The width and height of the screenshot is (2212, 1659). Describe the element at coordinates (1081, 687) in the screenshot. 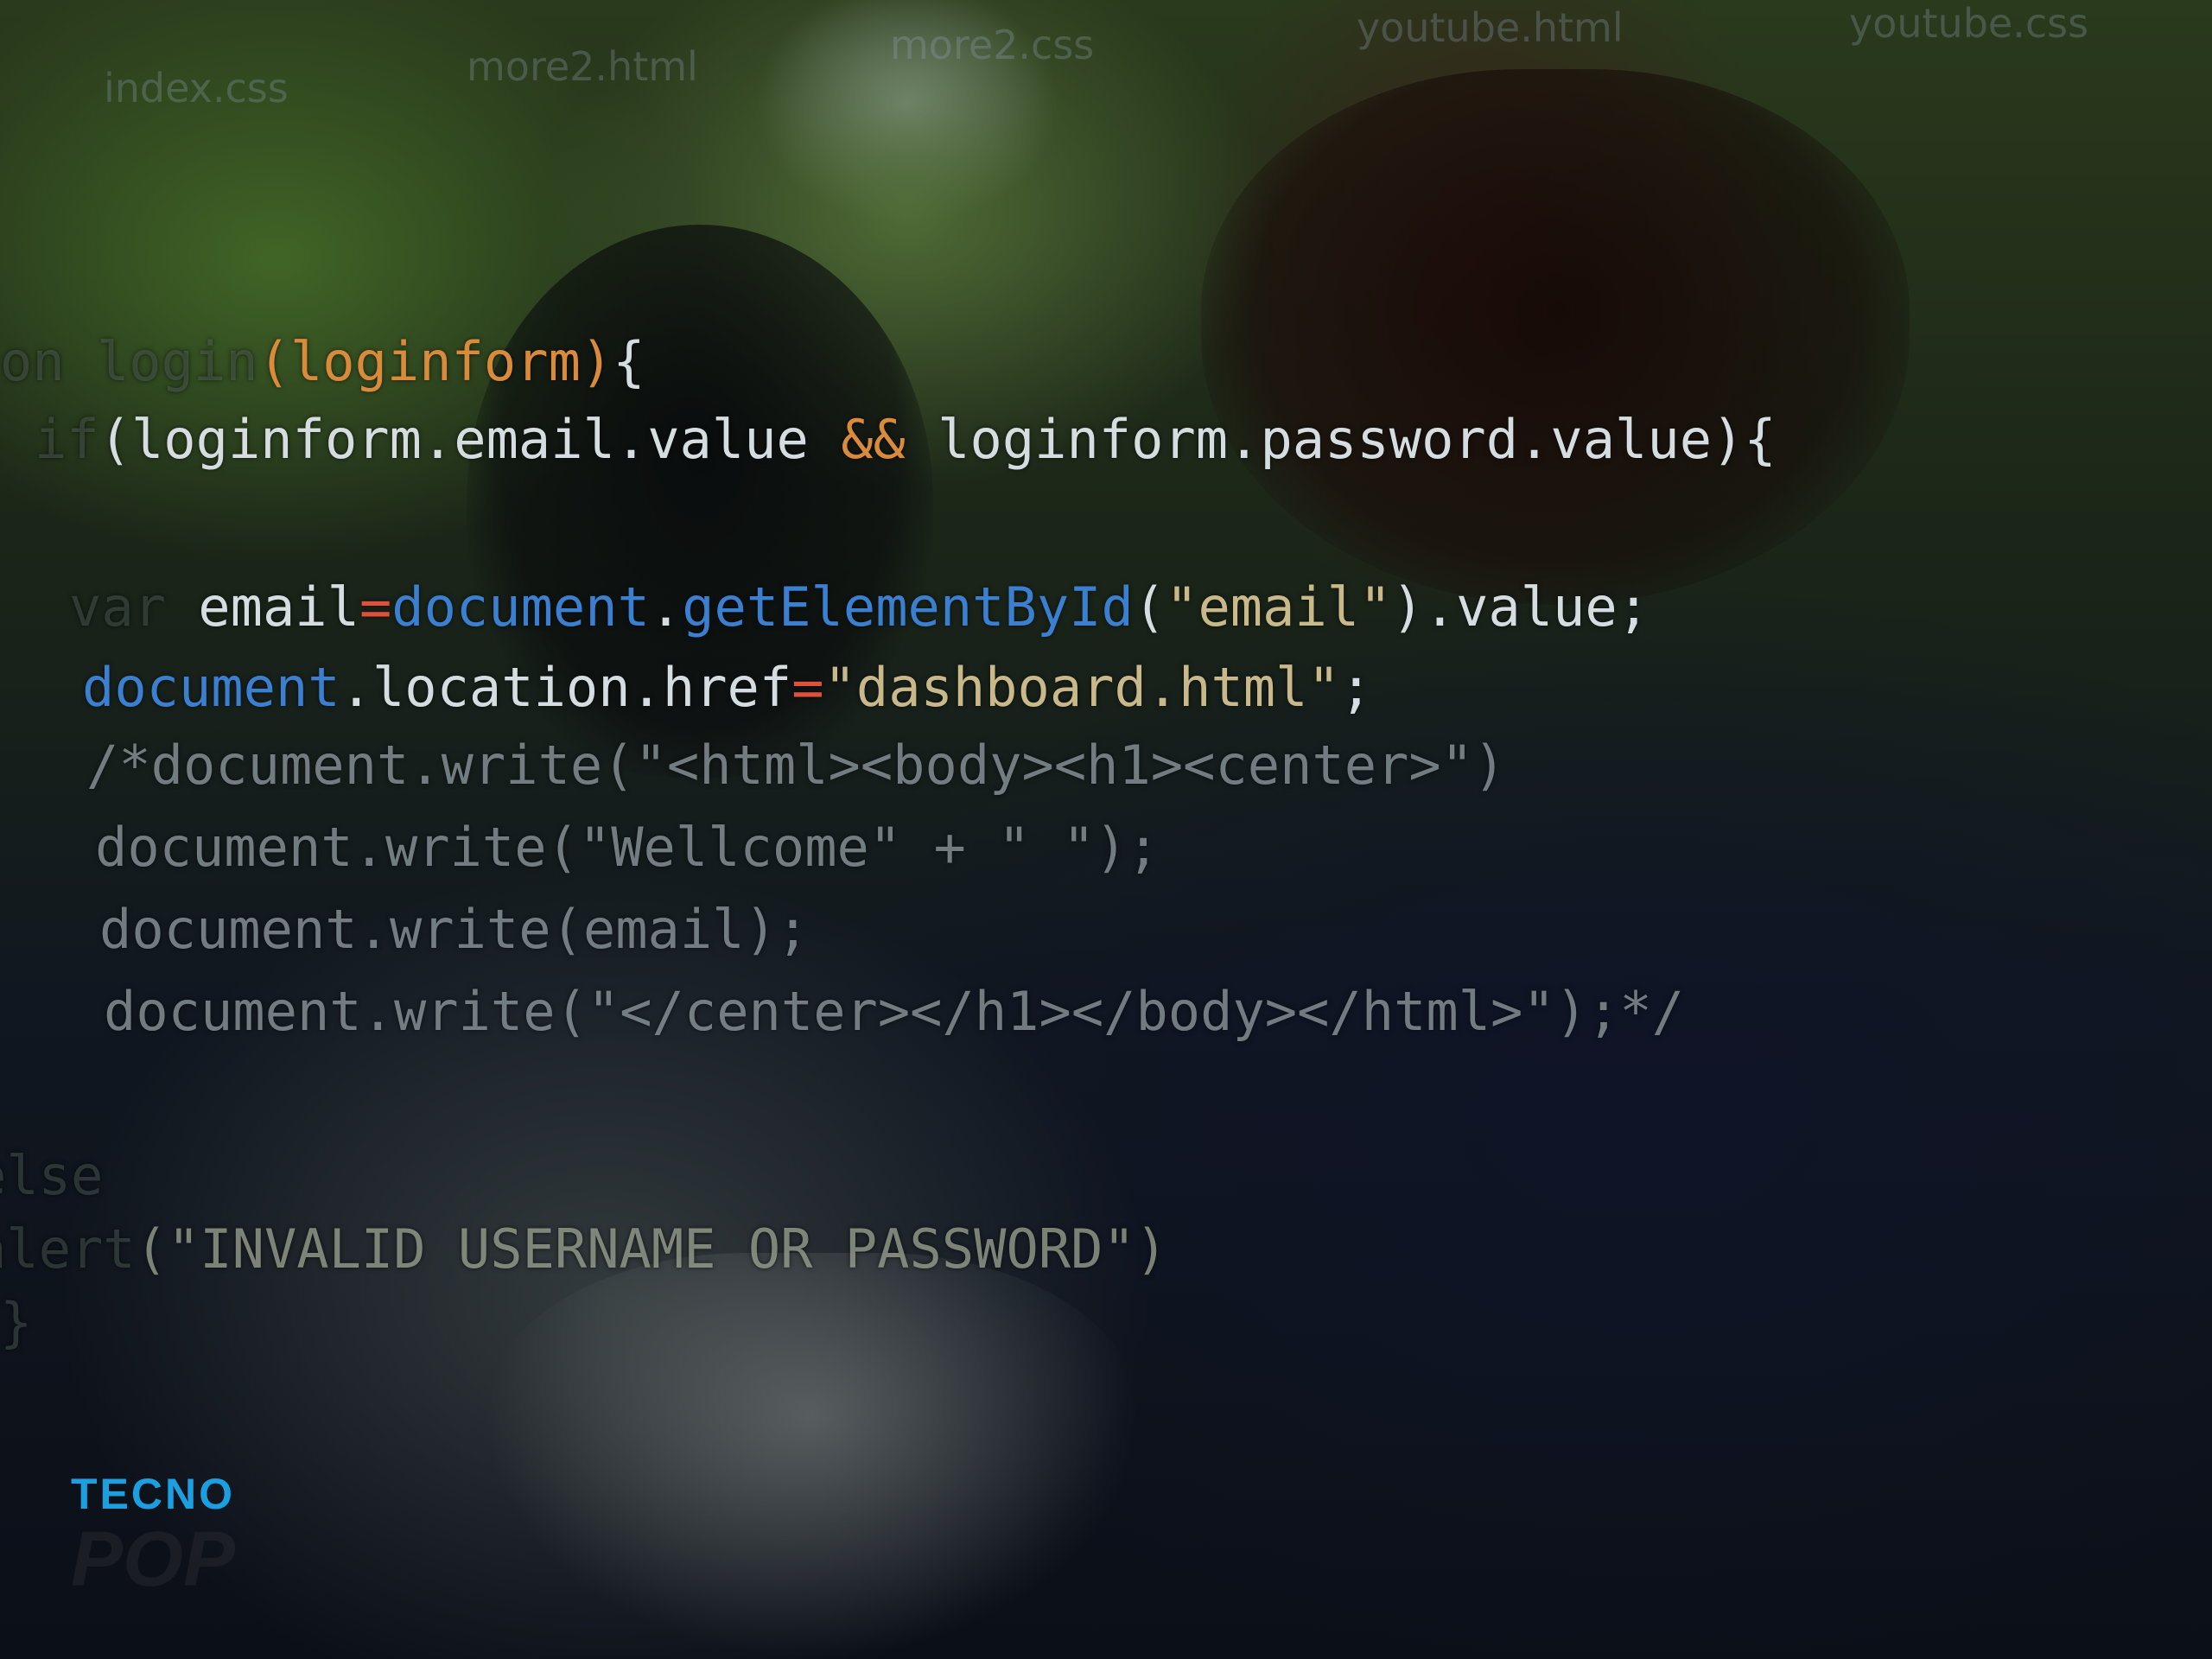

I see `code-token: "dashboard.html"` at that location.